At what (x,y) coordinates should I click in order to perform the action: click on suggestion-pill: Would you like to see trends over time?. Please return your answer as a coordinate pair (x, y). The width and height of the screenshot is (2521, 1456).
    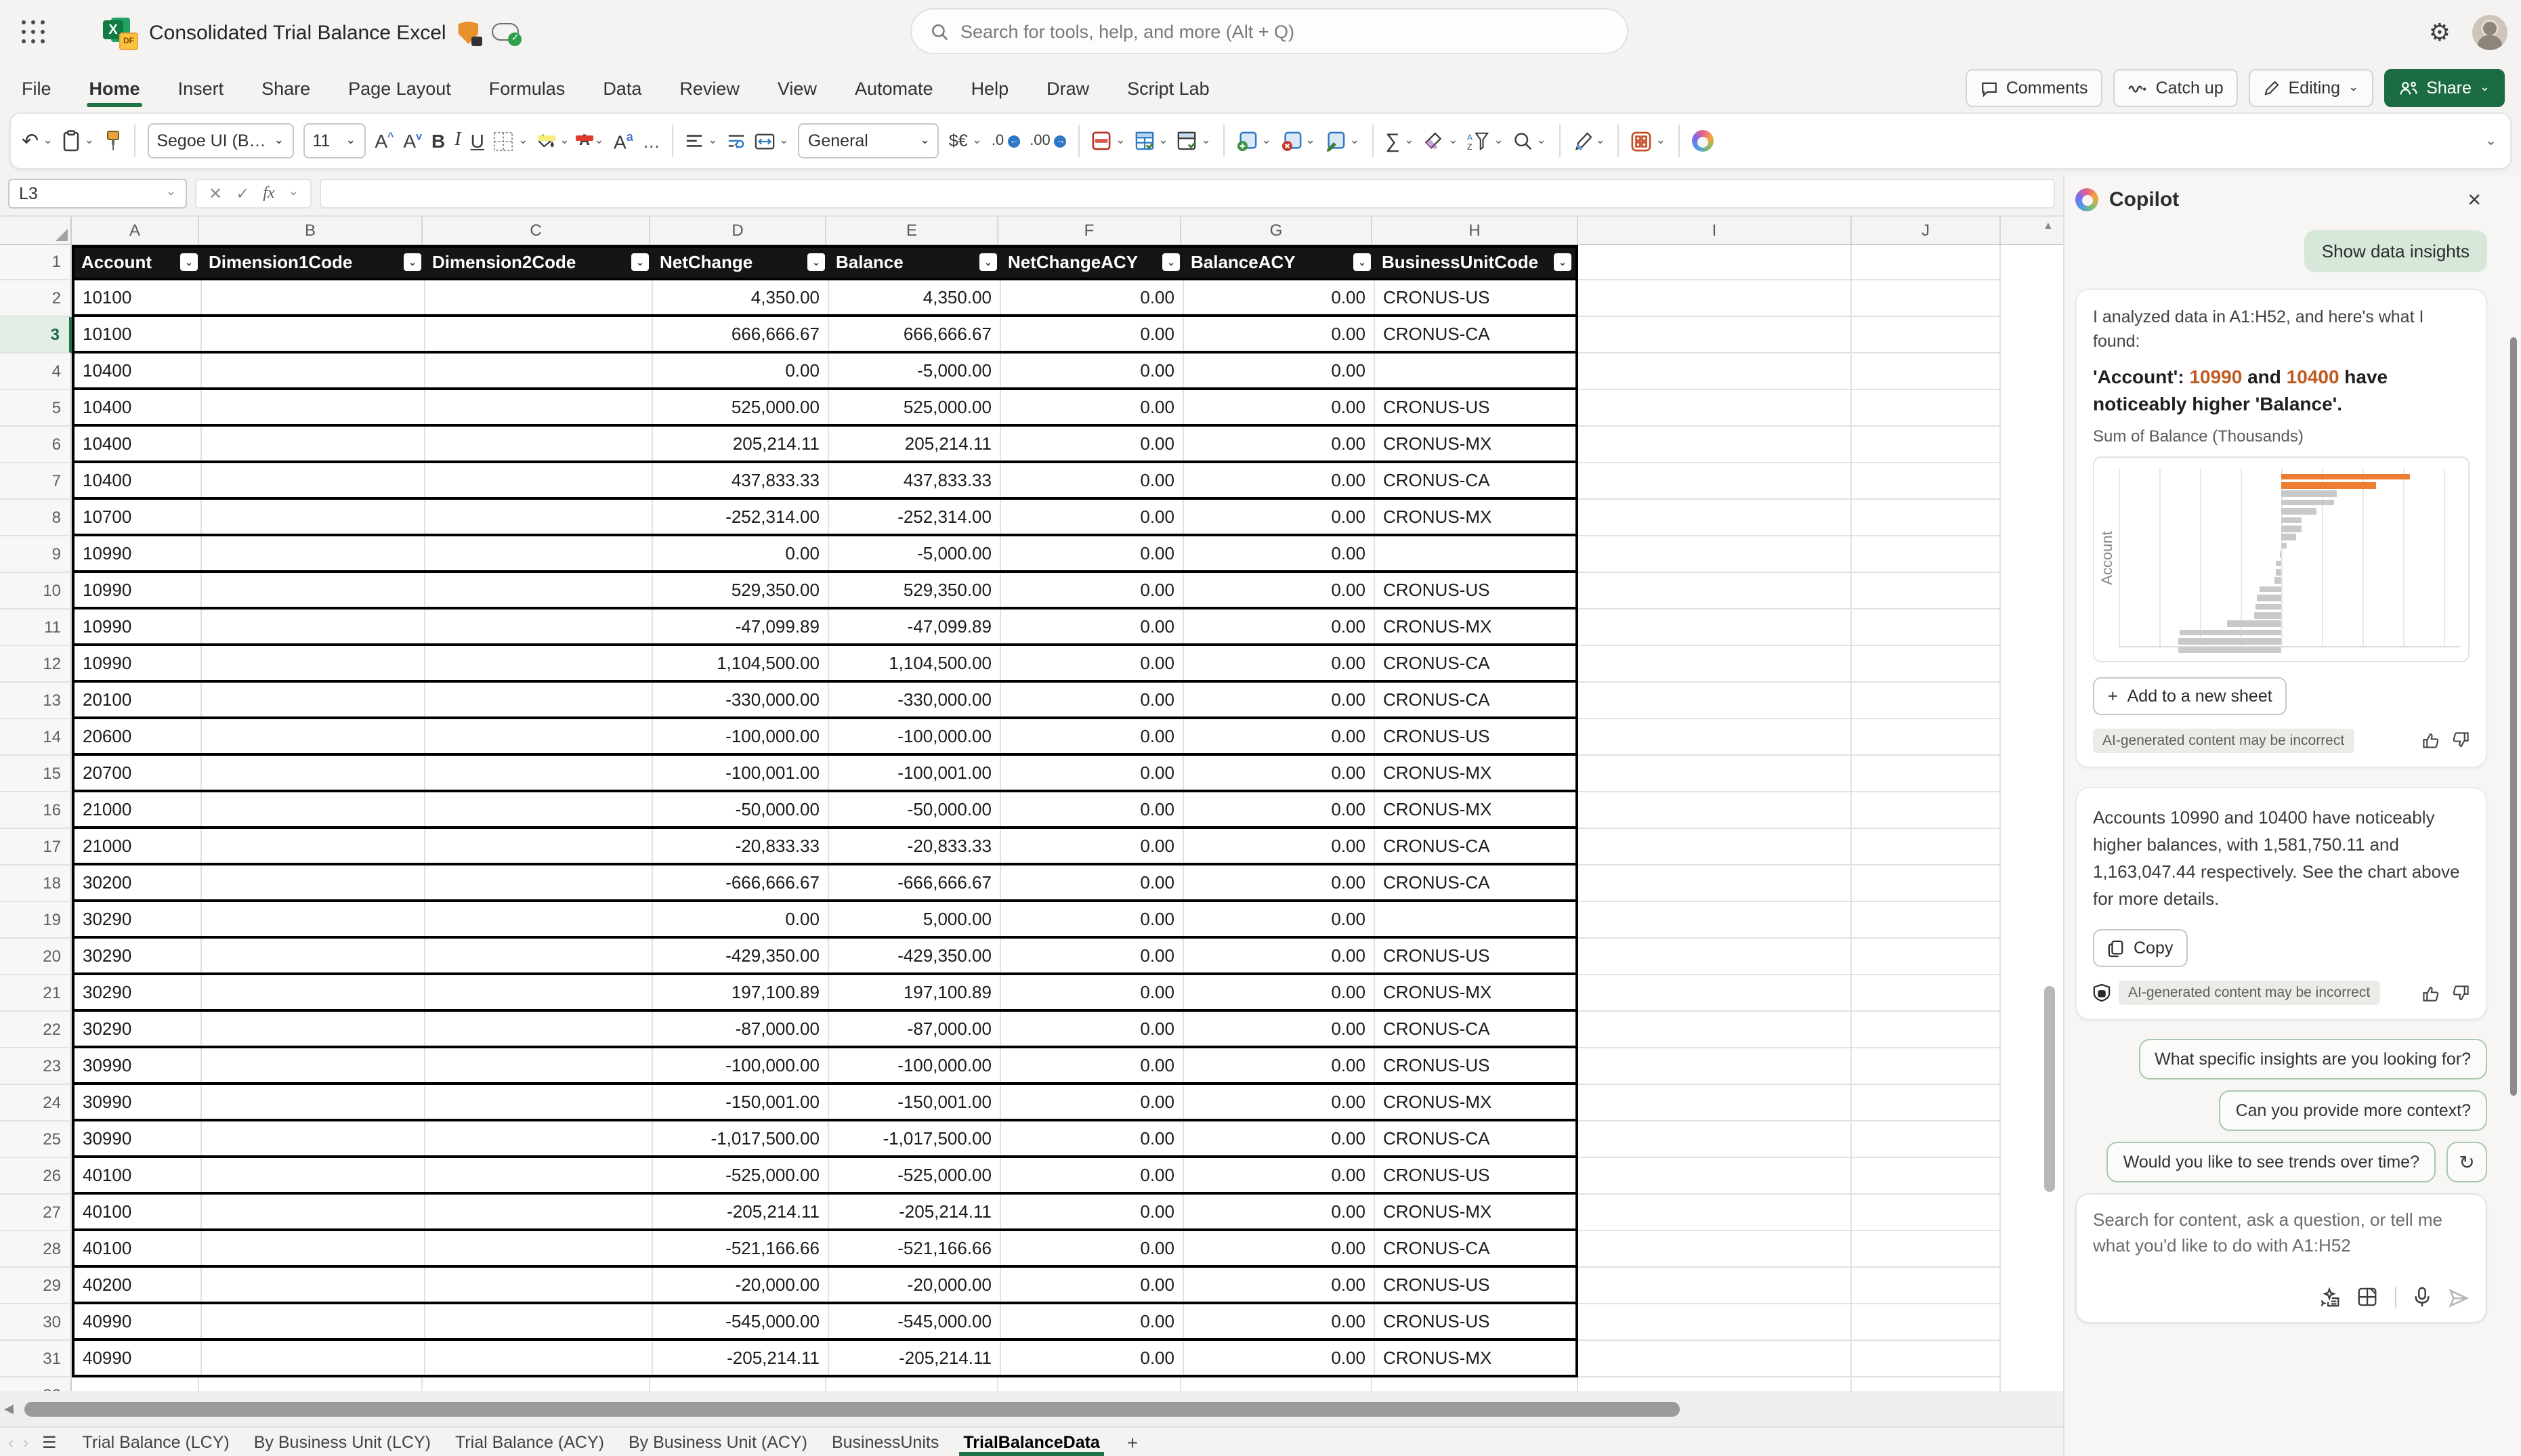
    Looking at the image, I should click on (2271, 1162).